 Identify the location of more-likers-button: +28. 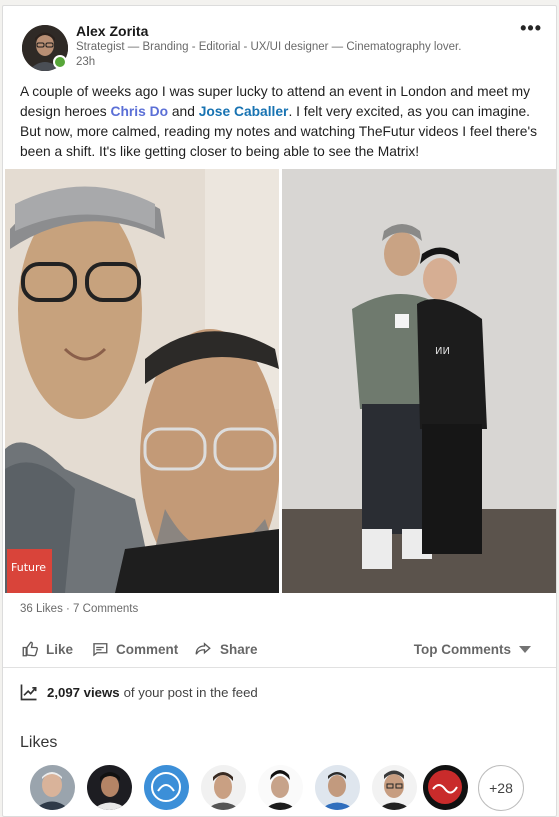
(501, 788).